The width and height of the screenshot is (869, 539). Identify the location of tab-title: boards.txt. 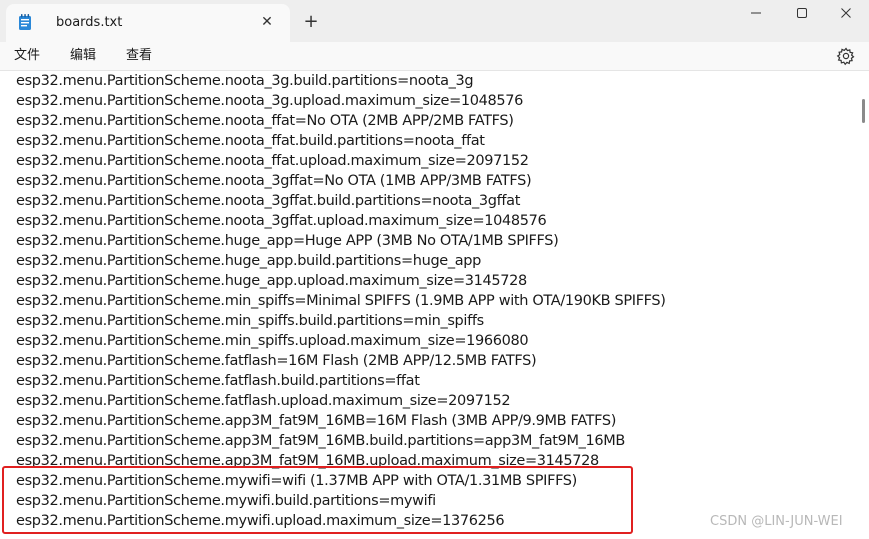
(89, 22).